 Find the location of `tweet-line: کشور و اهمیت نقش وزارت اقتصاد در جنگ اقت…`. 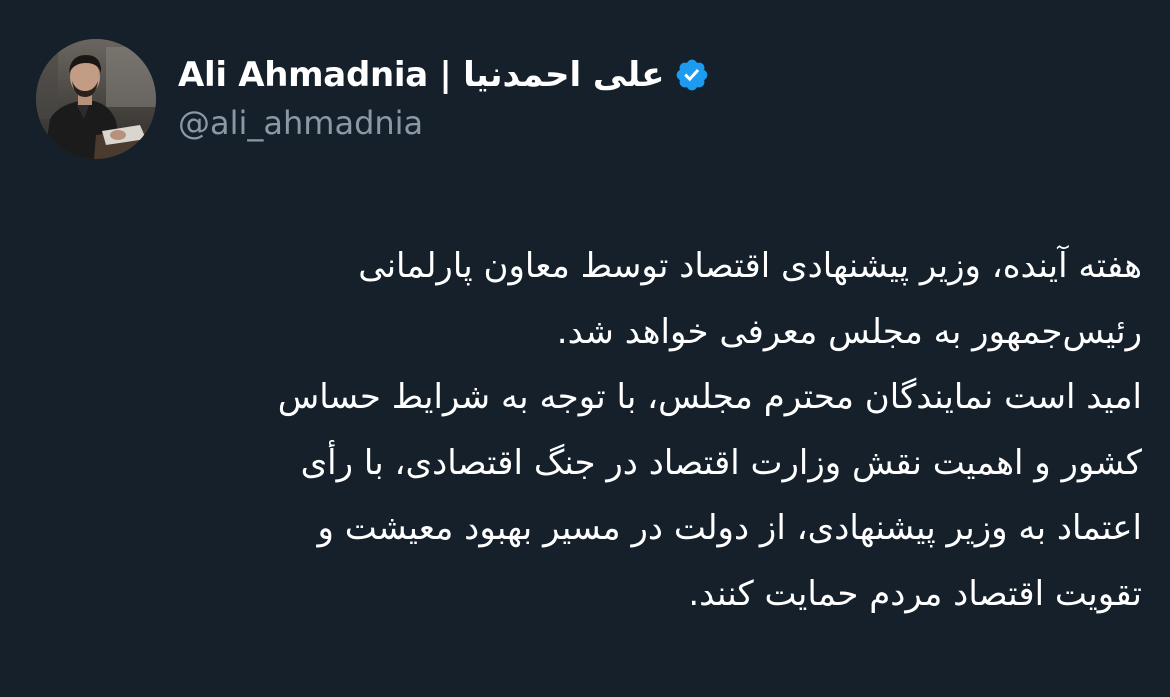

tweet-line: کشور و اهمیت نقش وزارت اقتصاد در جنگ اقت… is located at coordinates (721, 462).